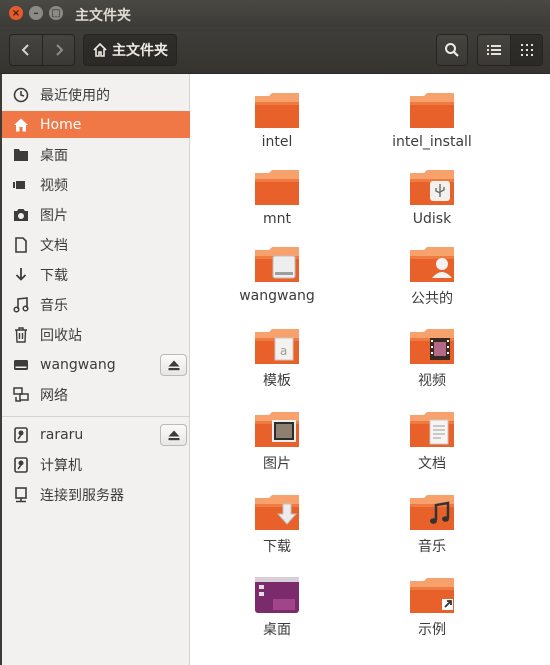 This screenshot has height=665, width=550. I want to click on file-item: 公共的, so click(432, 276).